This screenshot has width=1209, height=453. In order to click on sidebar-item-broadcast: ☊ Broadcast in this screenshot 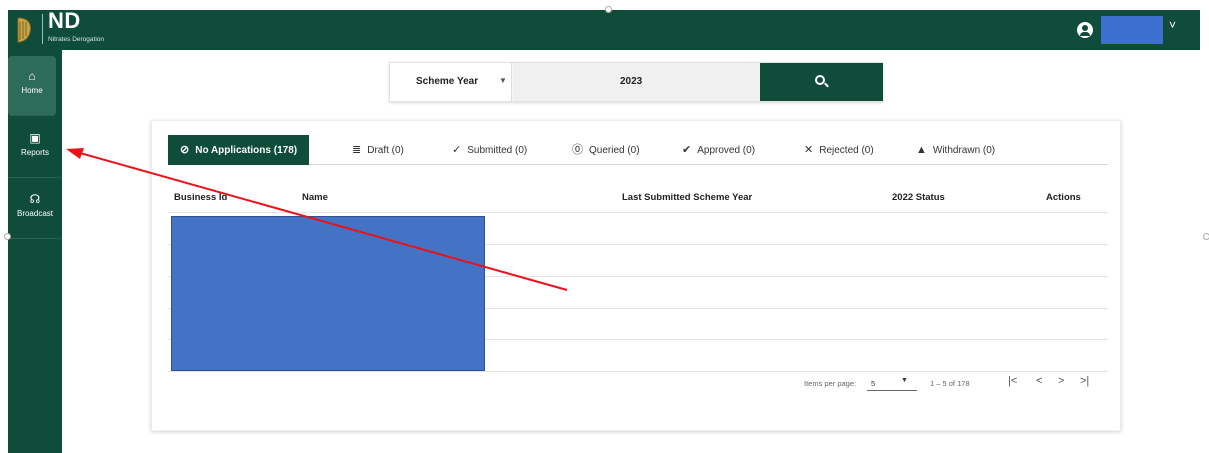, I will do `click(35, 209)`.